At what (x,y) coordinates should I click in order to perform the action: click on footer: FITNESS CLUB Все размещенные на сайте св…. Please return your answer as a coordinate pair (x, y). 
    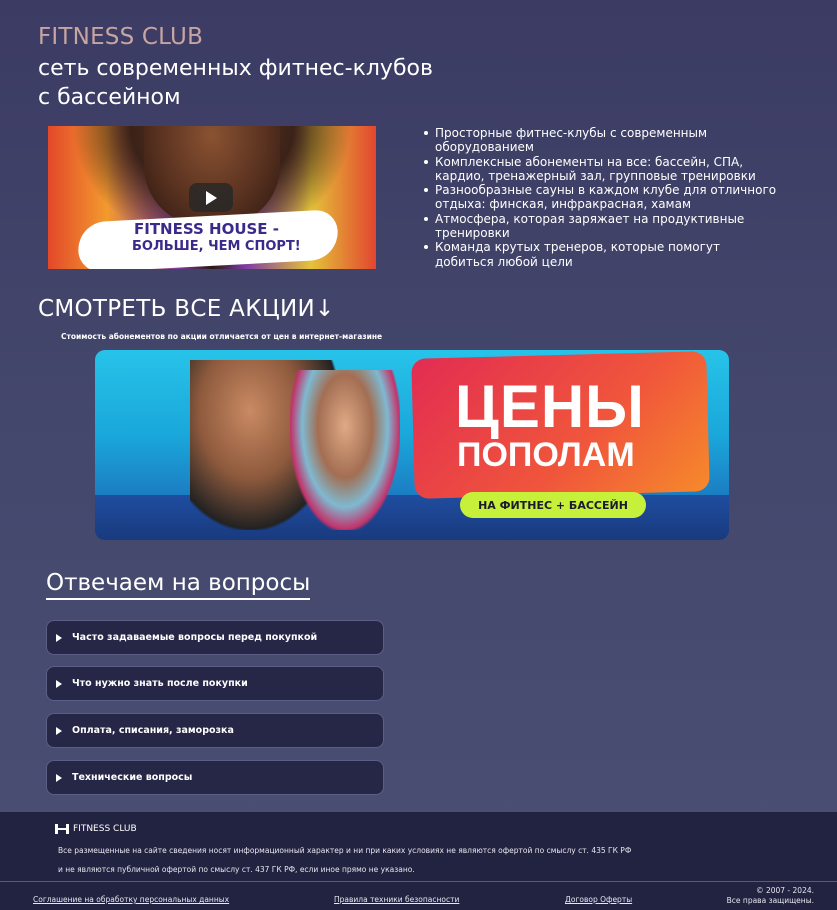
    Looking at the image, I should click on (418, 861).